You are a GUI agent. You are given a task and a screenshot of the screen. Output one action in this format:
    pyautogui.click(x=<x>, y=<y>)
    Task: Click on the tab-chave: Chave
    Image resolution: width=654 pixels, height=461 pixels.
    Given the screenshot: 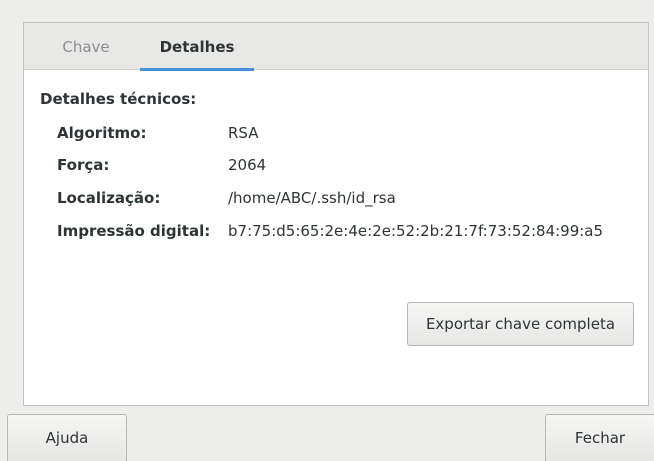 What is the action you would take?
    pyautogui.click(x=86, y=46)
    